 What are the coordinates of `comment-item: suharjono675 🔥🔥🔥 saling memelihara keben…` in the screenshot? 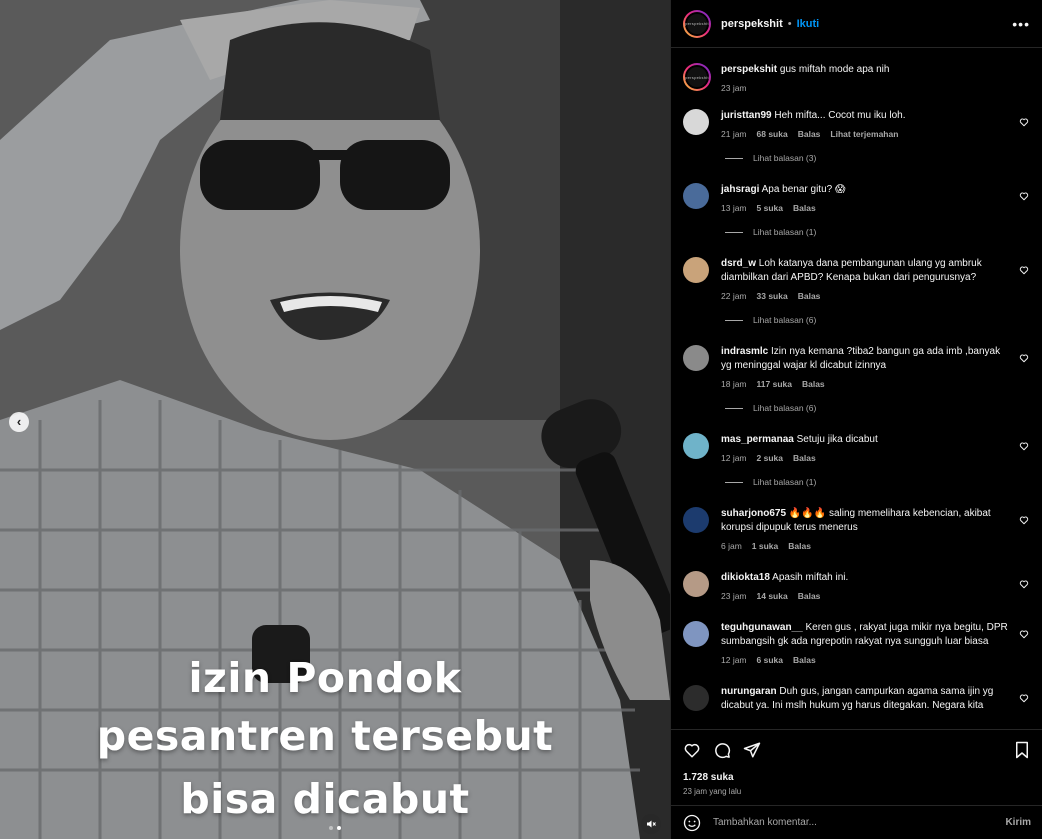 It's located at (857, 529).